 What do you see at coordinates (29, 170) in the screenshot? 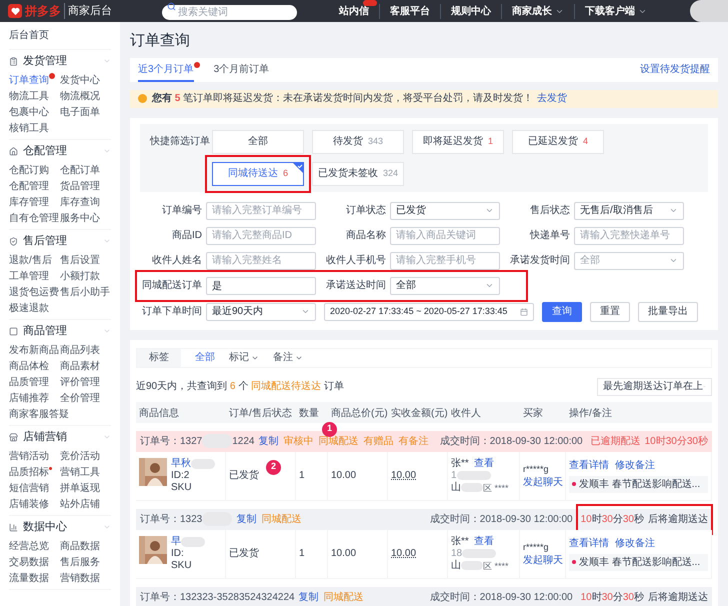
I see `sidebar-item: 仓配订购` at bounding box center [29, 170].